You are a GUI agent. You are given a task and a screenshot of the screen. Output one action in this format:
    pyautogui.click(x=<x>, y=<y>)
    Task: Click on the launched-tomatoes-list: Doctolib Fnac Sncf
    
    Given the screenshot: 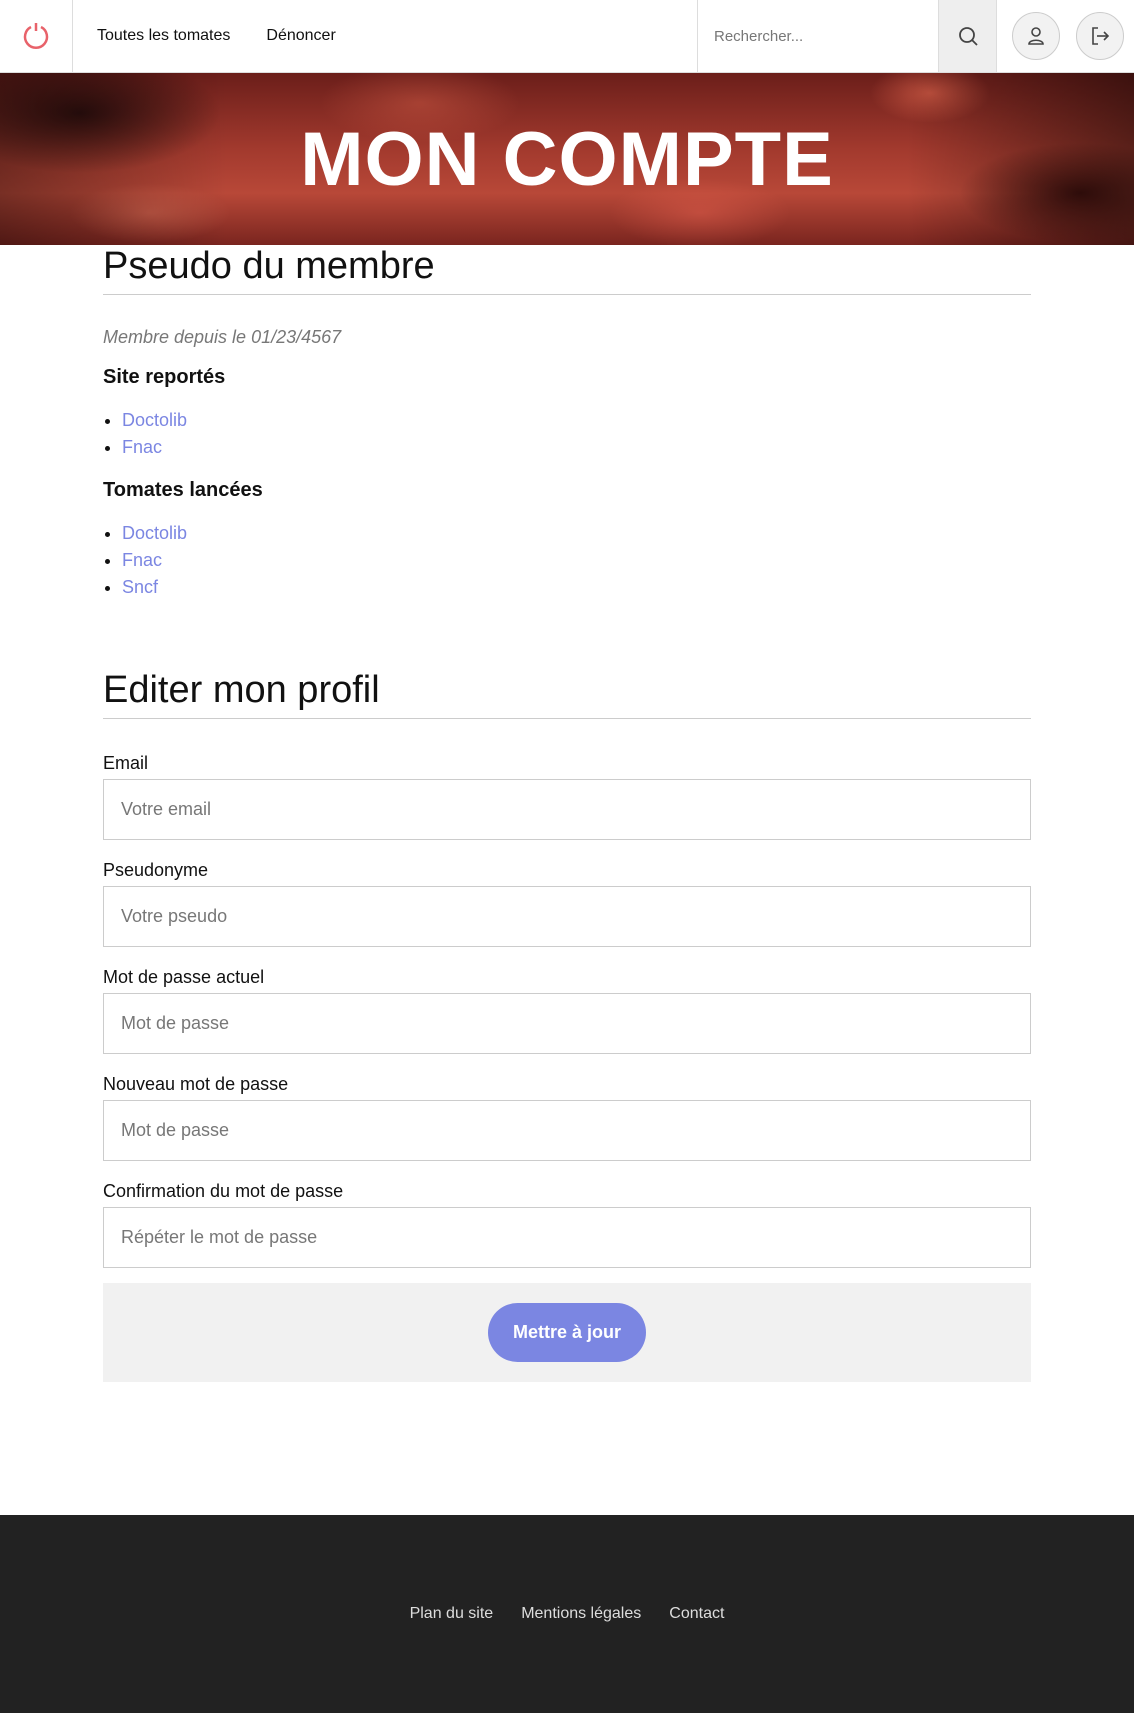 What is the action you would take?
    pyautogui.click(x=567, y=560)
    